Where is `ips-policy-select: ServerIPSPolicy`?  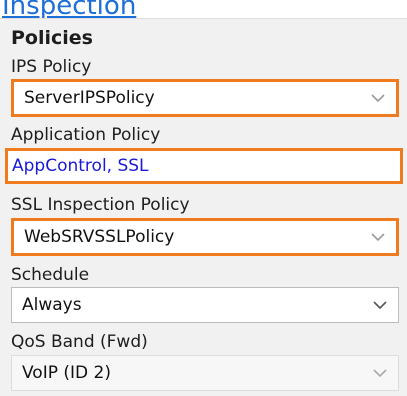
ips-policy-select: ServerIPSPolicy is located at coordinates (205, 98).